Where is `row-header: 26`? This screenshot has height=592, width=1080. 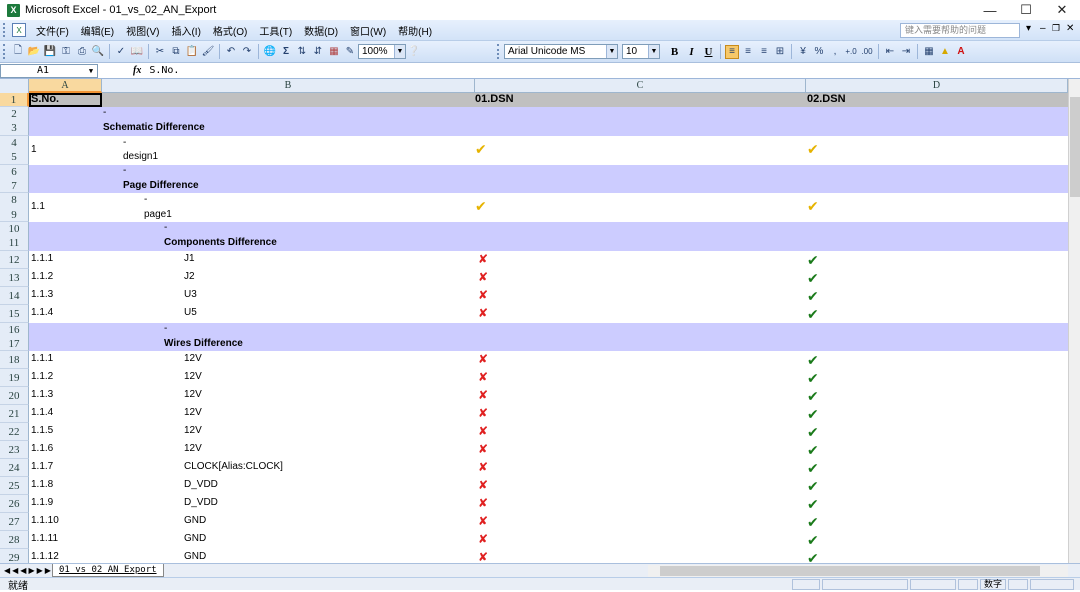 row-header: 26 is located at coordinates (14, 504).